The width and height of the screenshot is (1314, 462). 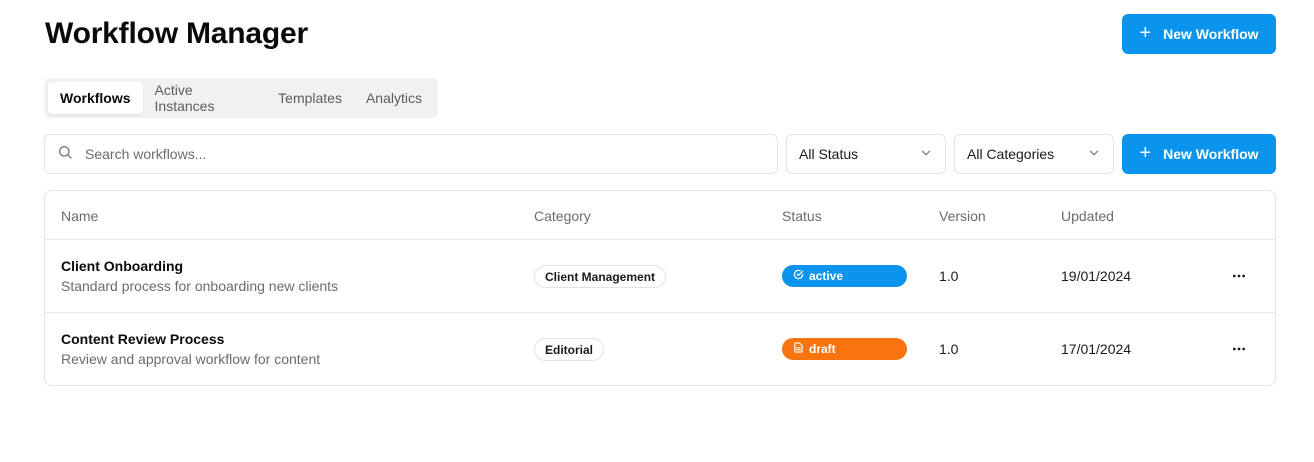 I want to click on column-header-category: Category, so click(x=562, y=216).